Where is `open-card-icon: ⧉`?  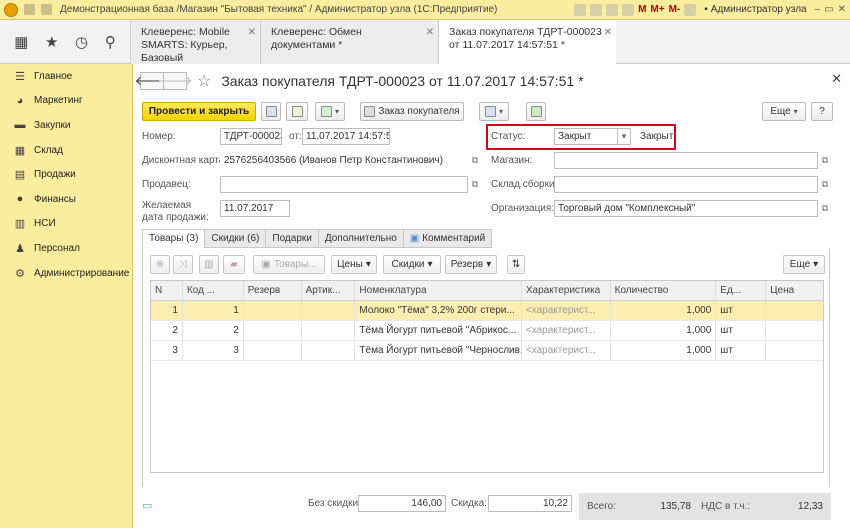 open-card-icon: ⧉ is located at coordinates (475, 160).